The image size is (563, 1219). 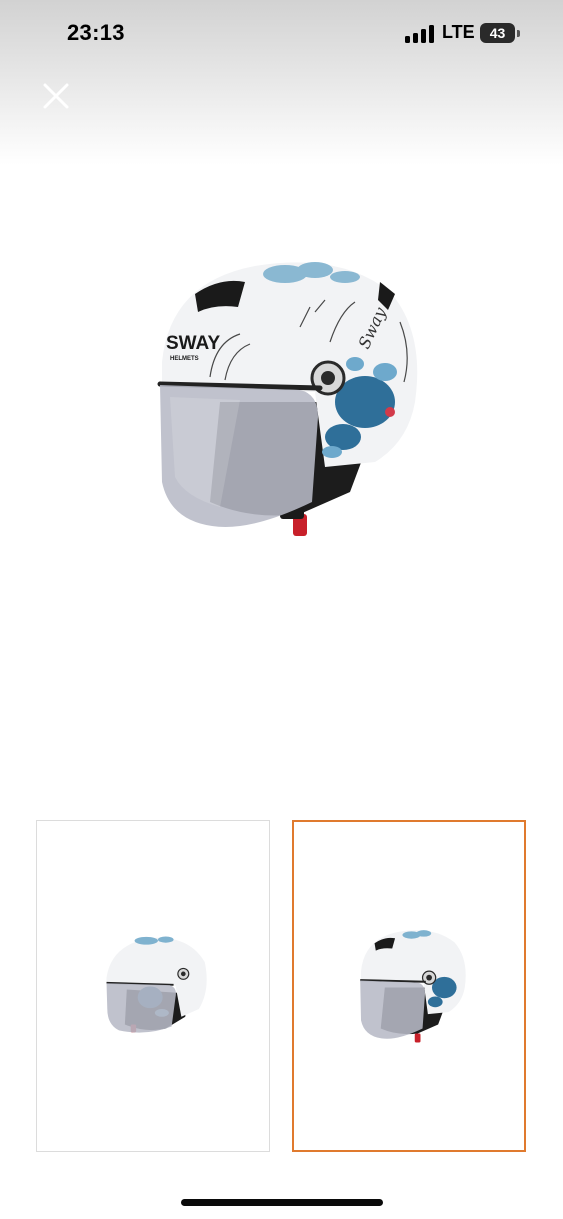 What do you see at coordinates (193, 343) in the screenshot?
I see `helmet-brand-text: SWAY` at bounding box center [193, 343].